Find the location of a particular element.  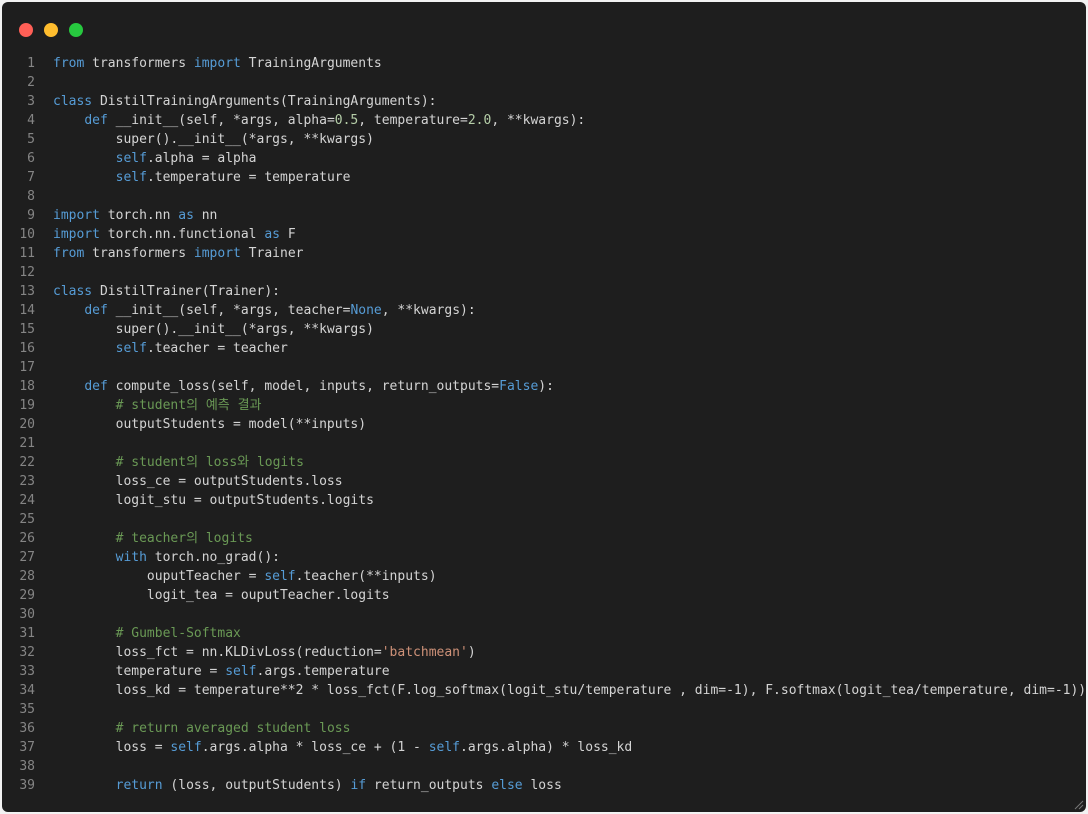

code-line: 24 logit_stu = outputStudents.logits is located at coordinates (544, 500).